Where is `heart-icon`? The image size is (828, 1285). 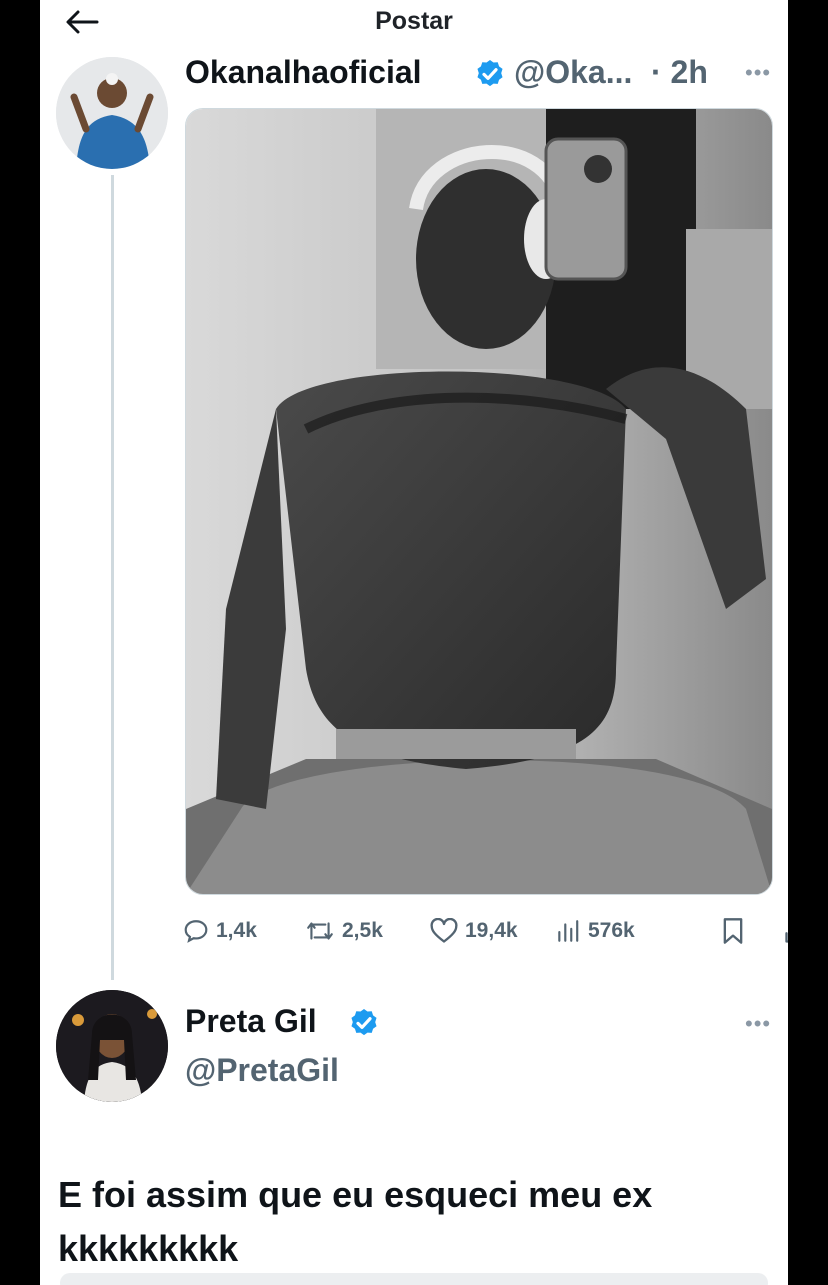
heart-icon is located at coordinates (444, 930).